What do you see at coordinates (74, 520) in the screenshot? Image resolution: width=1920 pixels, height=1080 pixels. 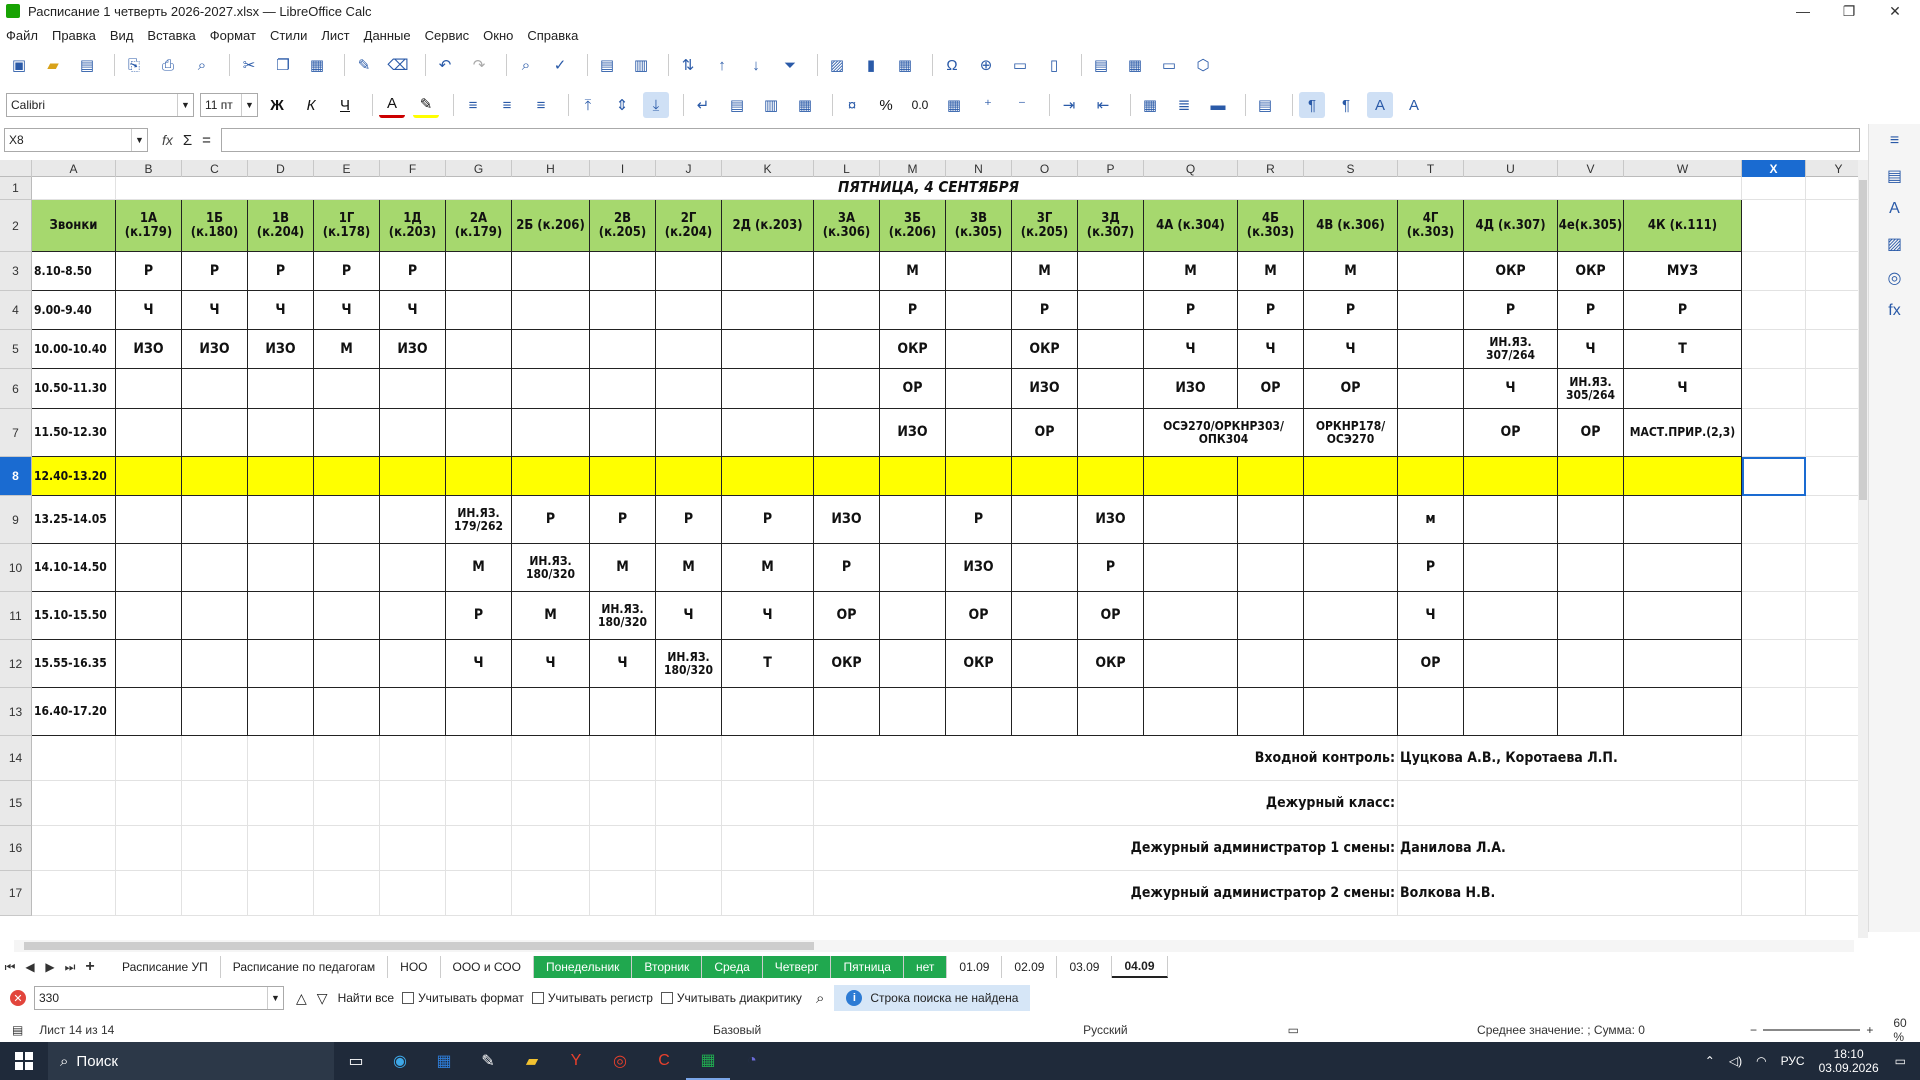 I see `time-slot-cell: 13.25-14.05` at bounding box center [74, 520].